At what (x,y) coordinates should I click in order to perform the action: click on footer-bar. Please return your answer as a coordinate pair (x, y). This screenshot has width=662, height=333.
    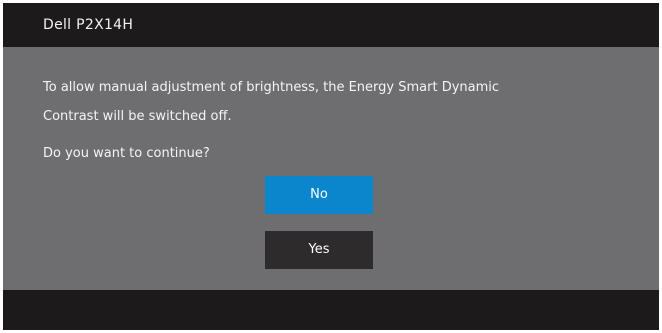
    Looking at the image, I should click on (331, 310).